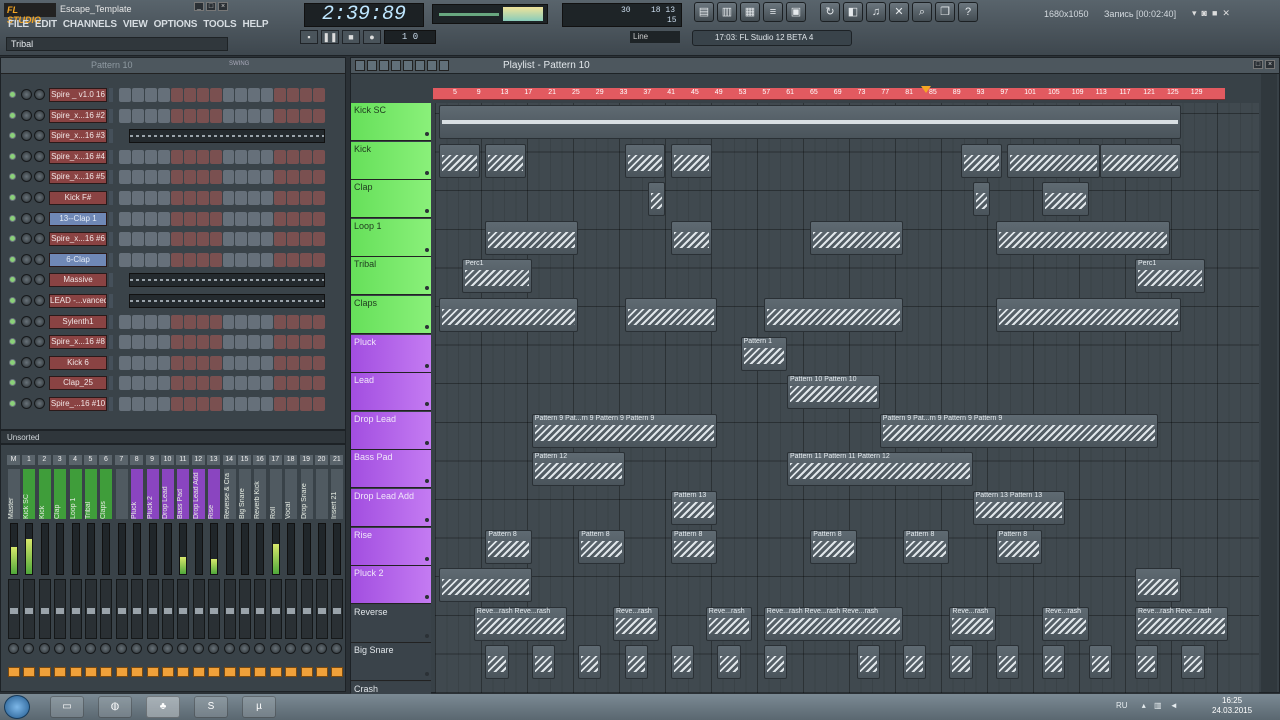  I want to click on playlist-track-header: Tribal, so click(391, 276).